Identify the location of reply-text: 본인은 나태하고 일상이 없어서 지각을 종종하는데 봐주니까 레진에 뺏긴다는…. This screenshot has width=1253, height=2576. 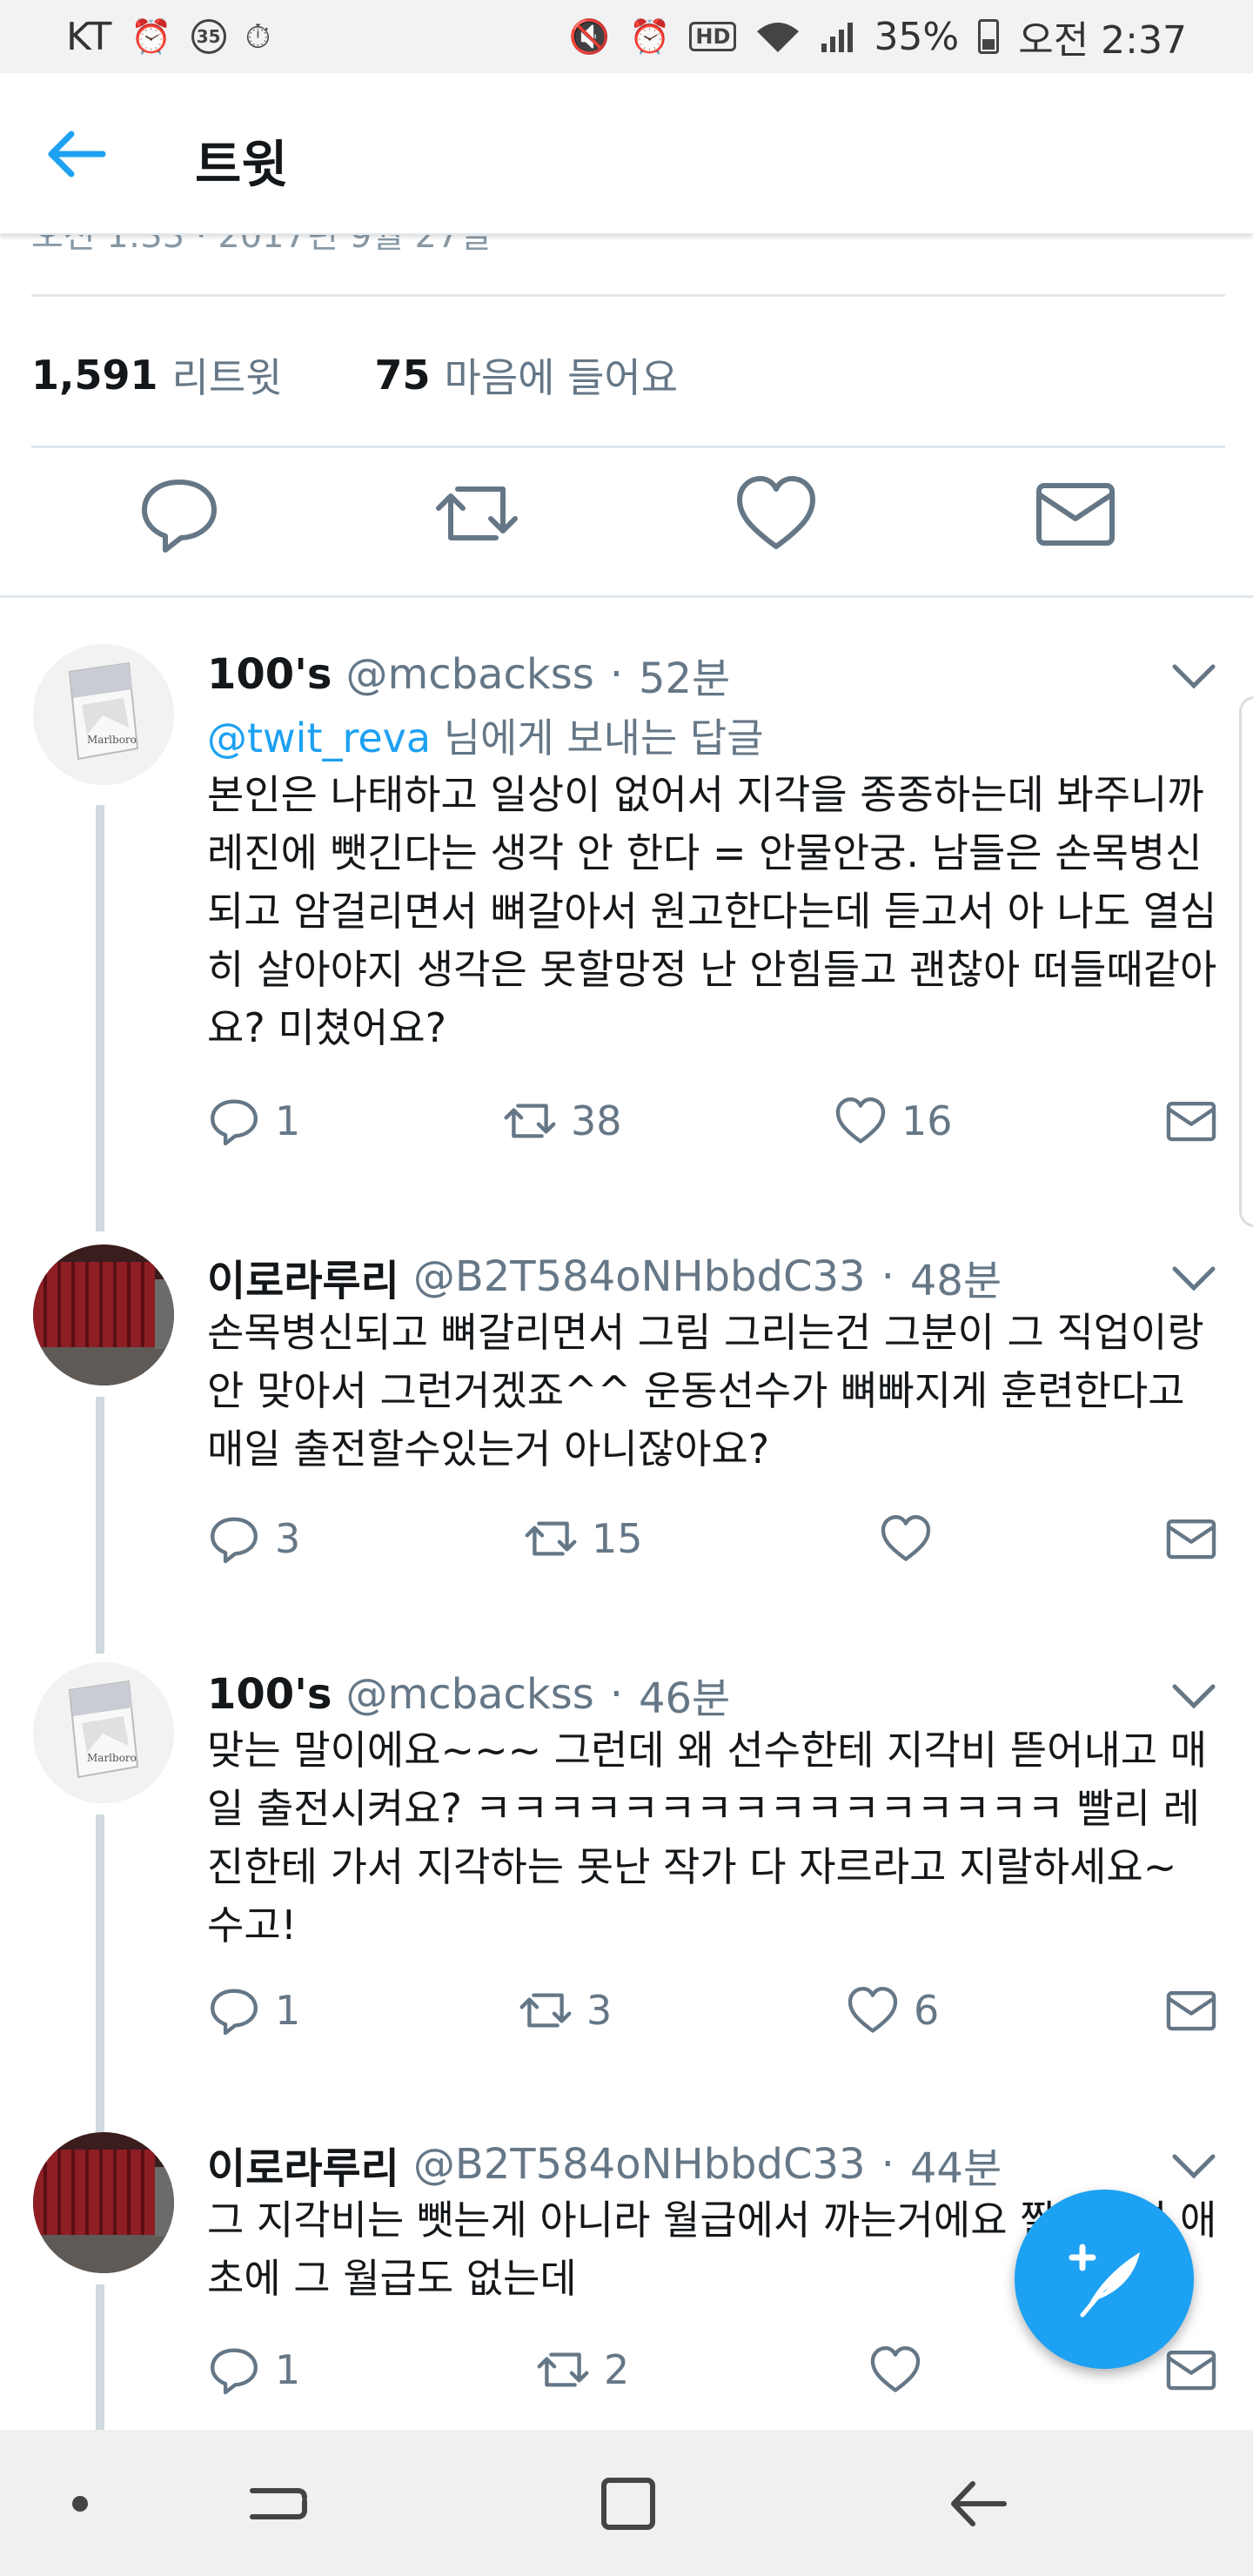
(712, 911).